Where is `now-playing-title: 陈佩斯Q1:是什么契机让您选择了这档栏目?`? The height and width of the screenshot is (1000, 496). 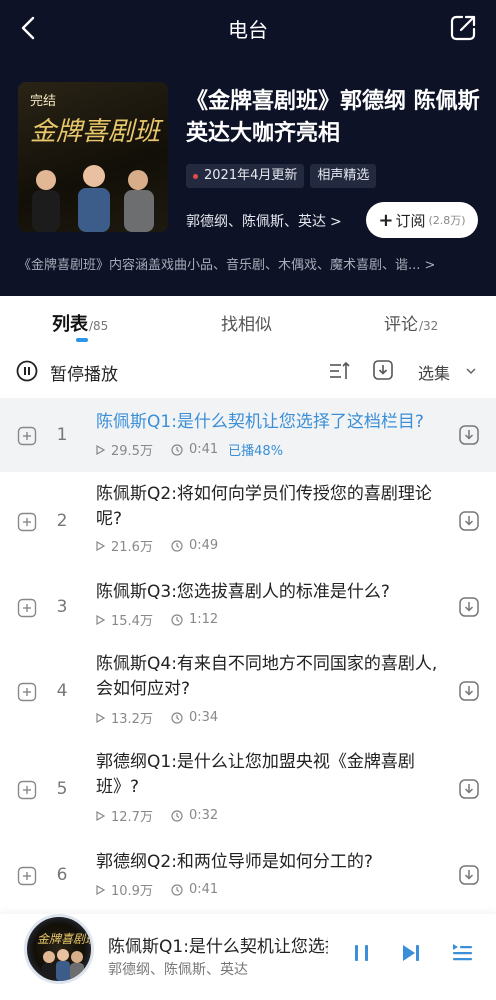 now-playing-title: 陈佩斯Q1:是什么契机让您选择了这档栏目? is located at coordinates (218, 947).